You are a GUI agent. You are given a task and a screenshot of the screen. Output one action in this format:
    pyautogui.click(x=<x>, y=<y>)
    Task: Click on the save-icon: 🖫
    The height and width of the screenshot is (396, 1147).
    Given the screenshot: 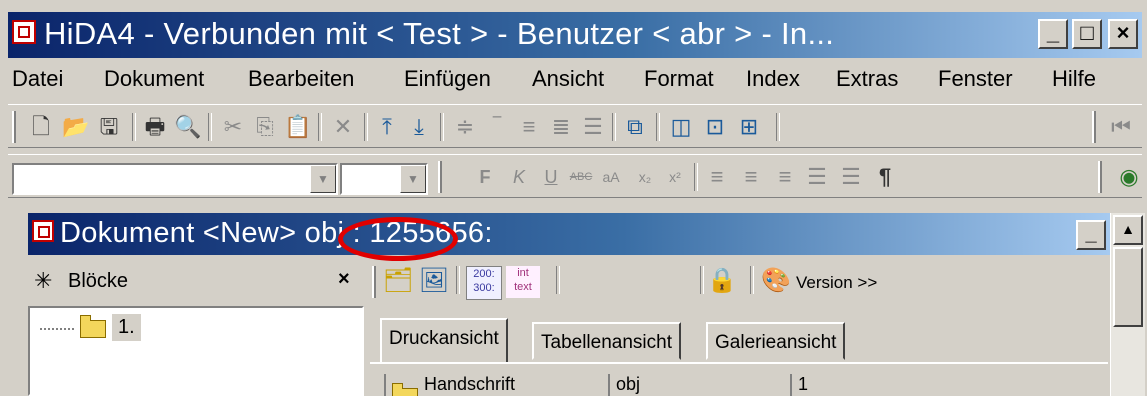 What is the action you would take?
    pyautogui.click(x=109, y=127)
    